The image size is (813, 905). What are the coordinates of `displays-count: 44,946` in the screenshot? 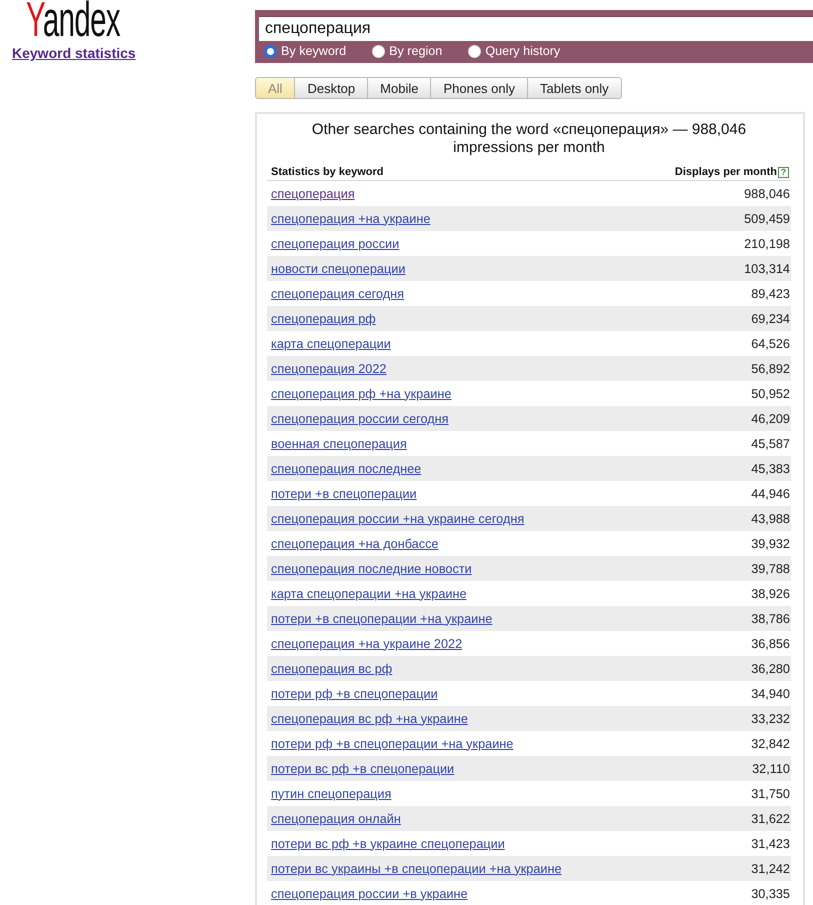 It's located at (770, 493).